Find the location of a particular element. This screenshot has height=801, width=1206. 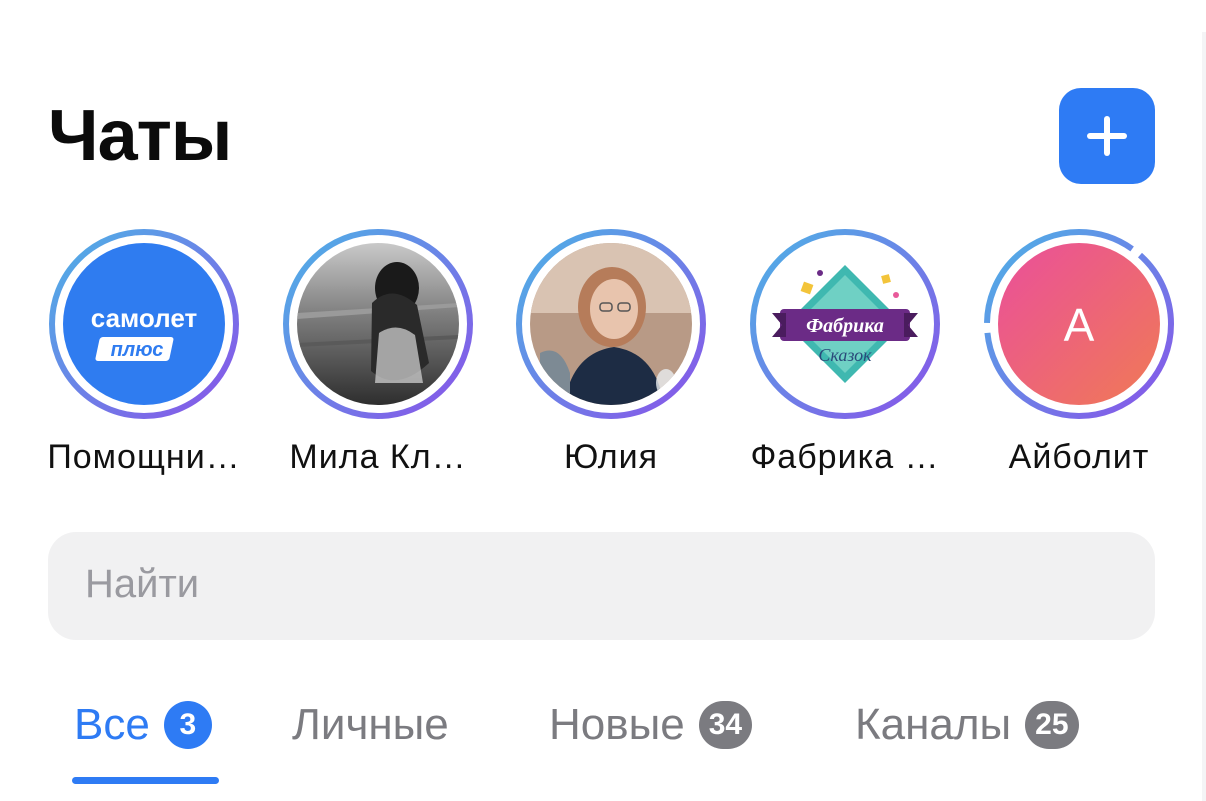

tab-label: Все is located at coordinates (112, 724).